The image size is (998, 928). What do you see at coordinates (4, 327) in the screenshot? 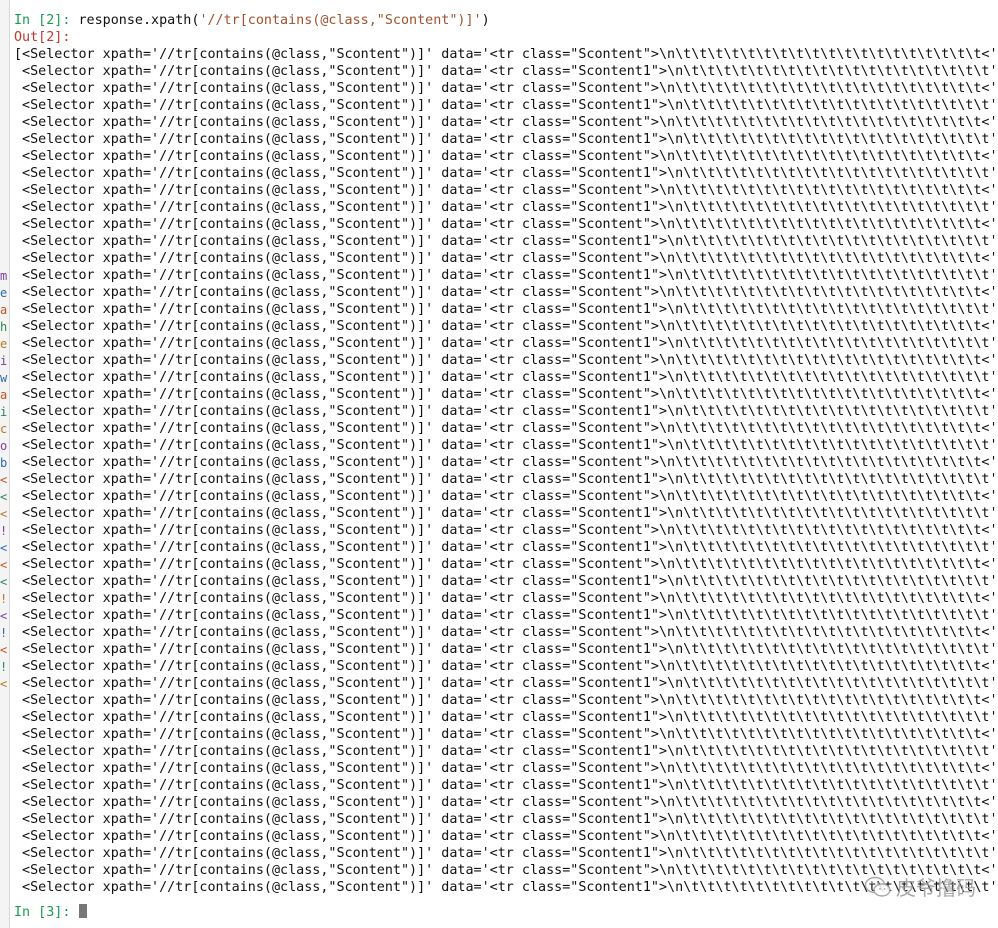
I see `gutter-glyph: h` at bounding box center [4, 327].